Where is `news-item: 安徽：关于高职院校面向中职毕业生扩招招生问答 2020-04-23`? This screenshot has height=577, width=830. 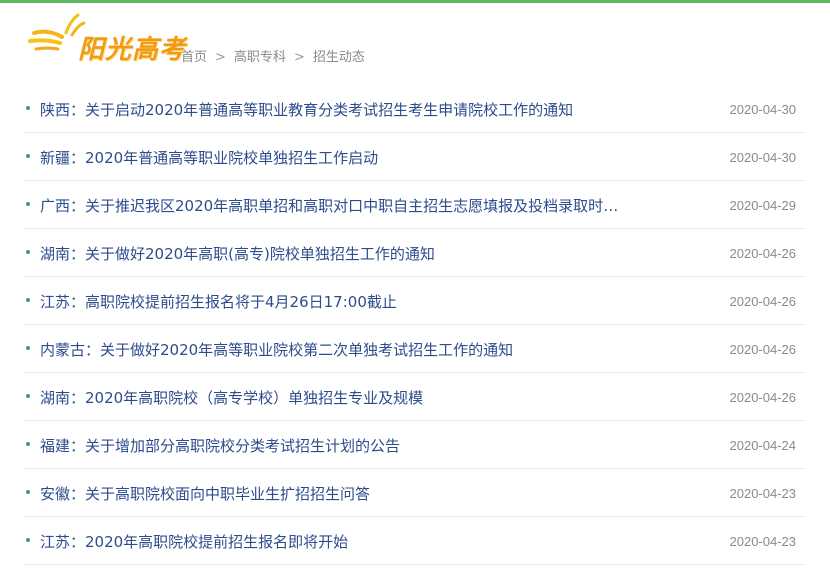
news-item: 安徽：关于高职院校面向中职毕业生扩招招生问答 2020-04-23 is located at coordinates (415, 493).